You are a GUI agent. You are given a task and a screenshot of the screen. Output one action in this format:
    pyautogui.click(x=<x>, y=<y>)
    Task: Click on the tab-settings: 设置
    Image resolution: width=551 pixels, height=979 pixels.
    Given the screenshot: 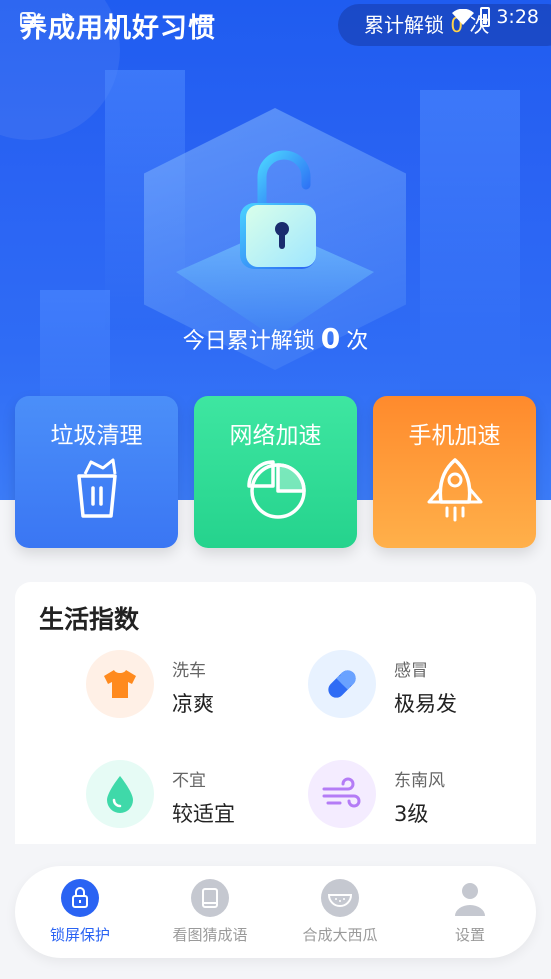 What is the action you would take?
    pyautogui.click(x=470, y=911)
    